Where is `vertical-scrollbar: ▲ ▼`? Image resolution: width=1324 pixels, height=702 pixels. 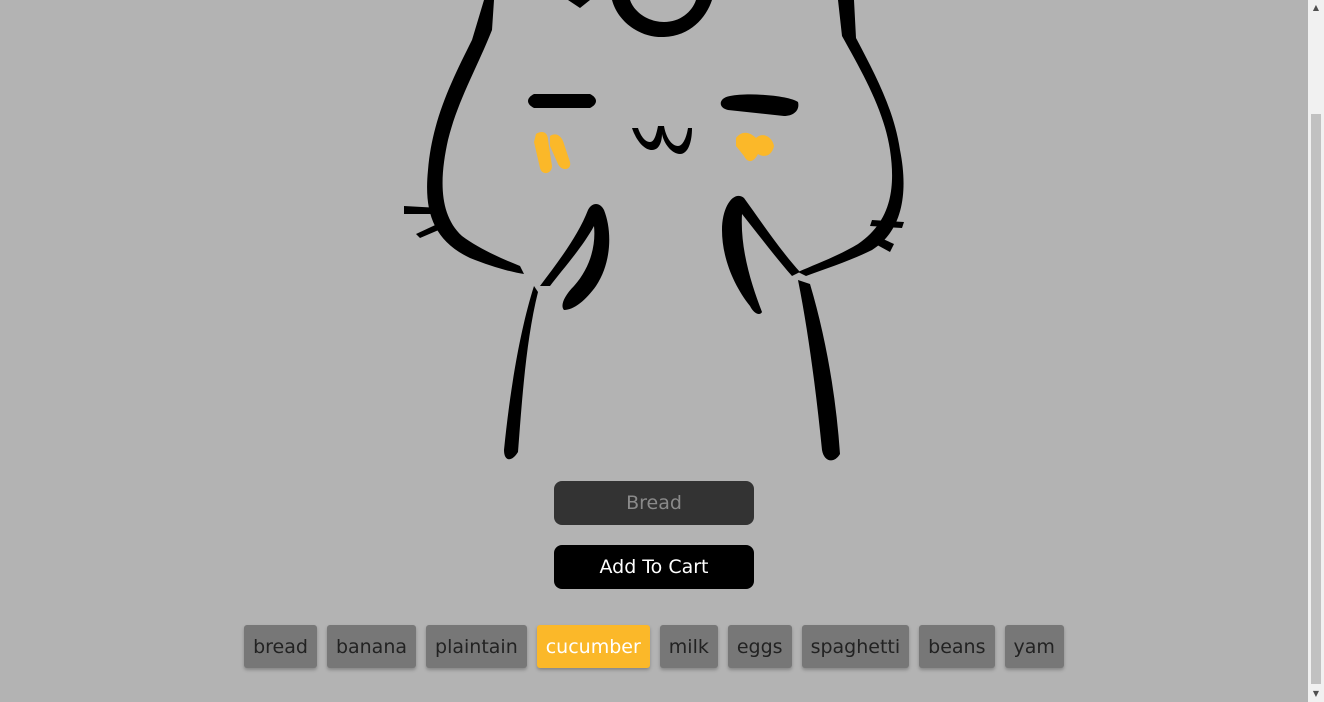 vertical-scrollbar: ▲ ▼ is located at coordinates (1316, 351).